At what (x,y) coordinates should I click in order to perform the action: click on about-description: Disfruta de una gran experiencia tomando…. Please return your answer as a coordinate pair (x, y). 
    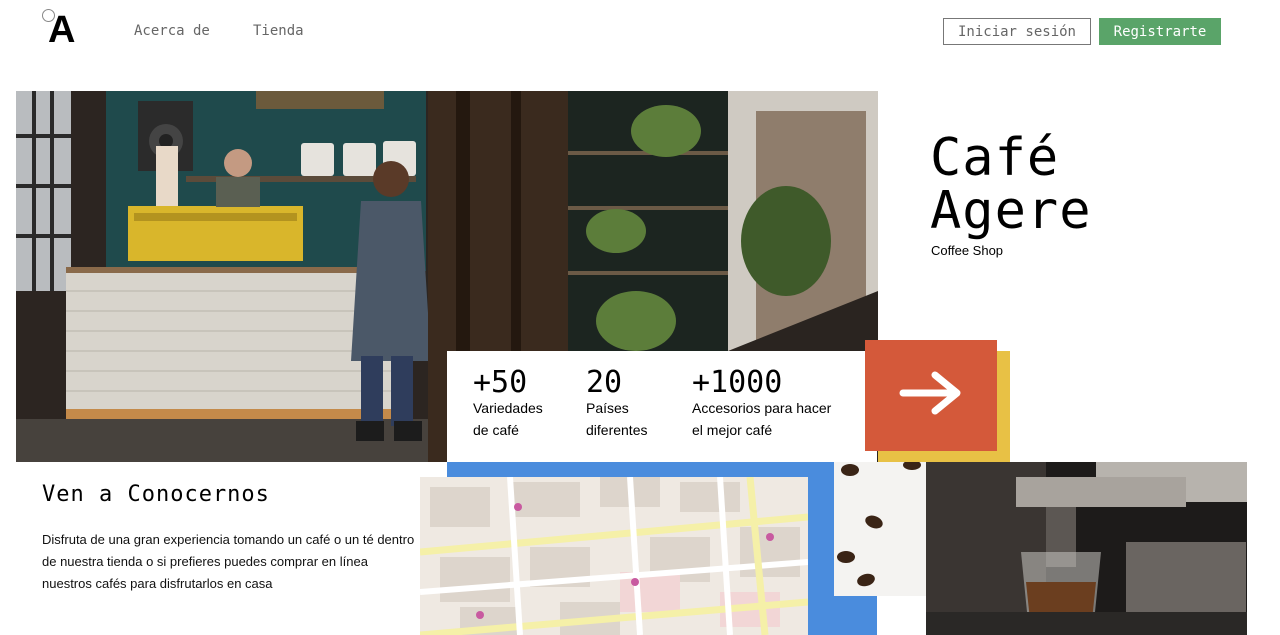
    Looking at the image, I should click on (228, 561).